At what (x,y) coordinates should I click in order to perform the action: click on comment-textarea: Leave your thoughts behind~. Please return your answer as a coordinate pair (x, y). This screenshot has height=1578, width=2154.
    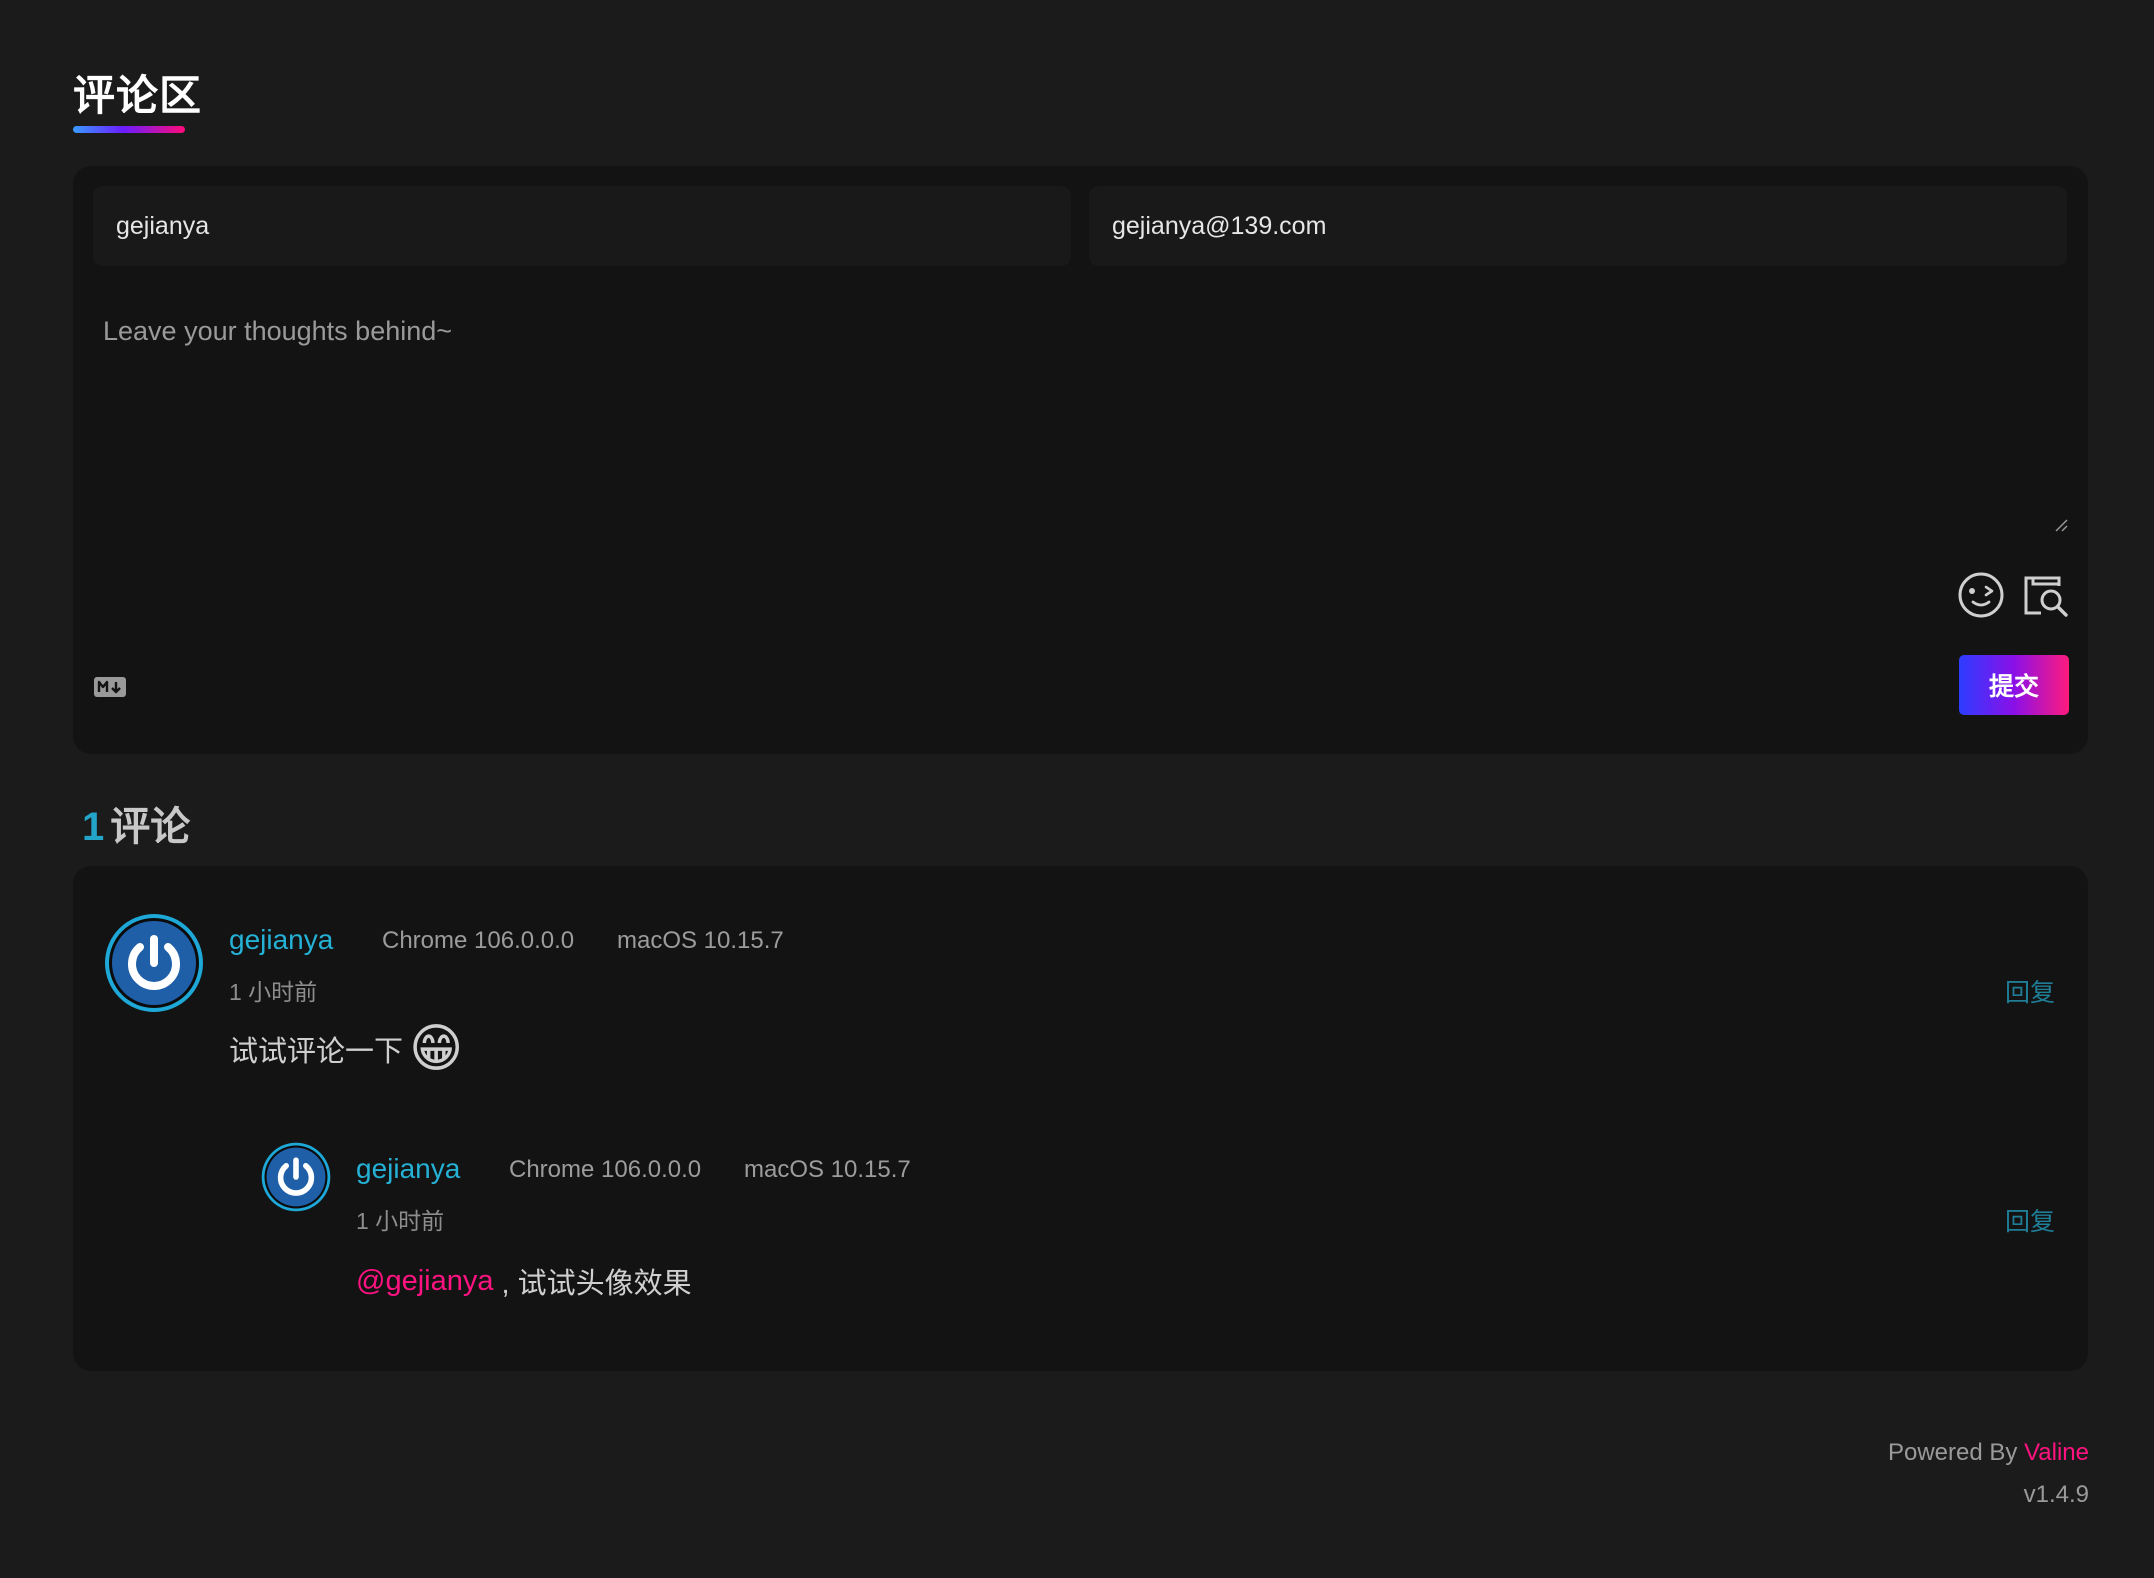
    Looking at the image, I should click on (277, 331).